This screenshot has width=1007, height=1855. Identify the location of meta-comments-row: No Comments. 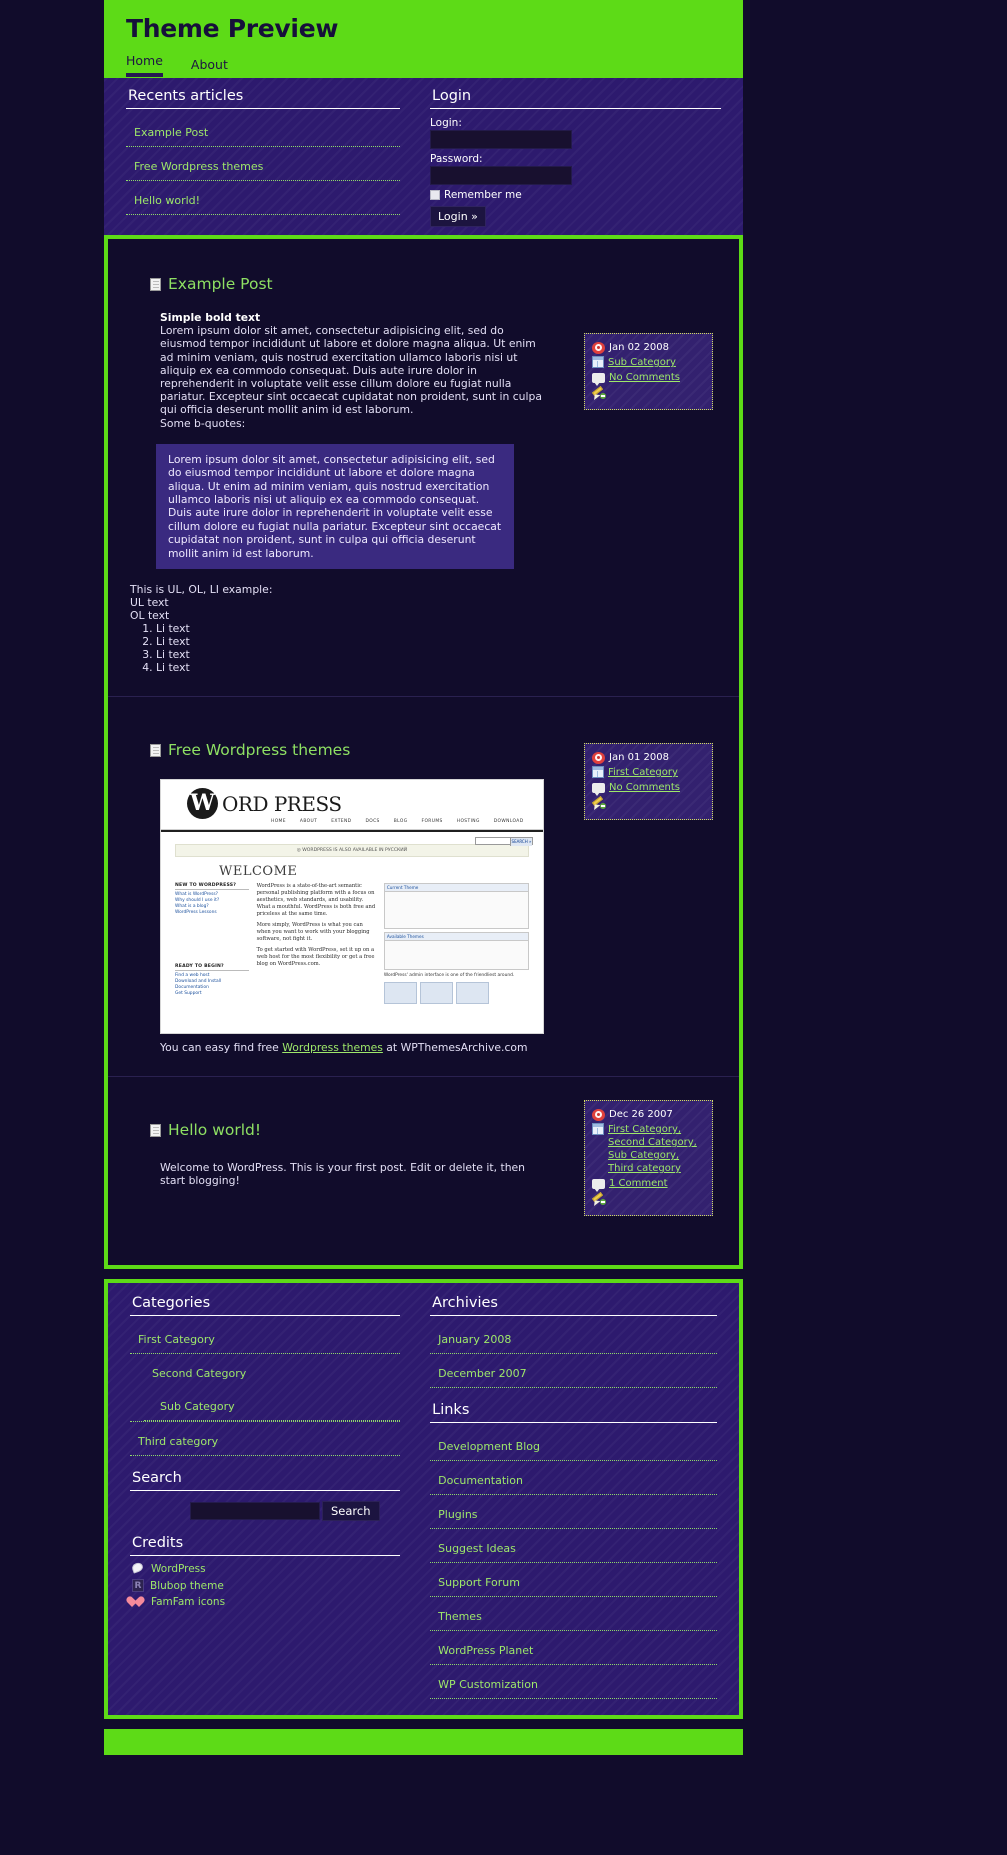
(649, 378).